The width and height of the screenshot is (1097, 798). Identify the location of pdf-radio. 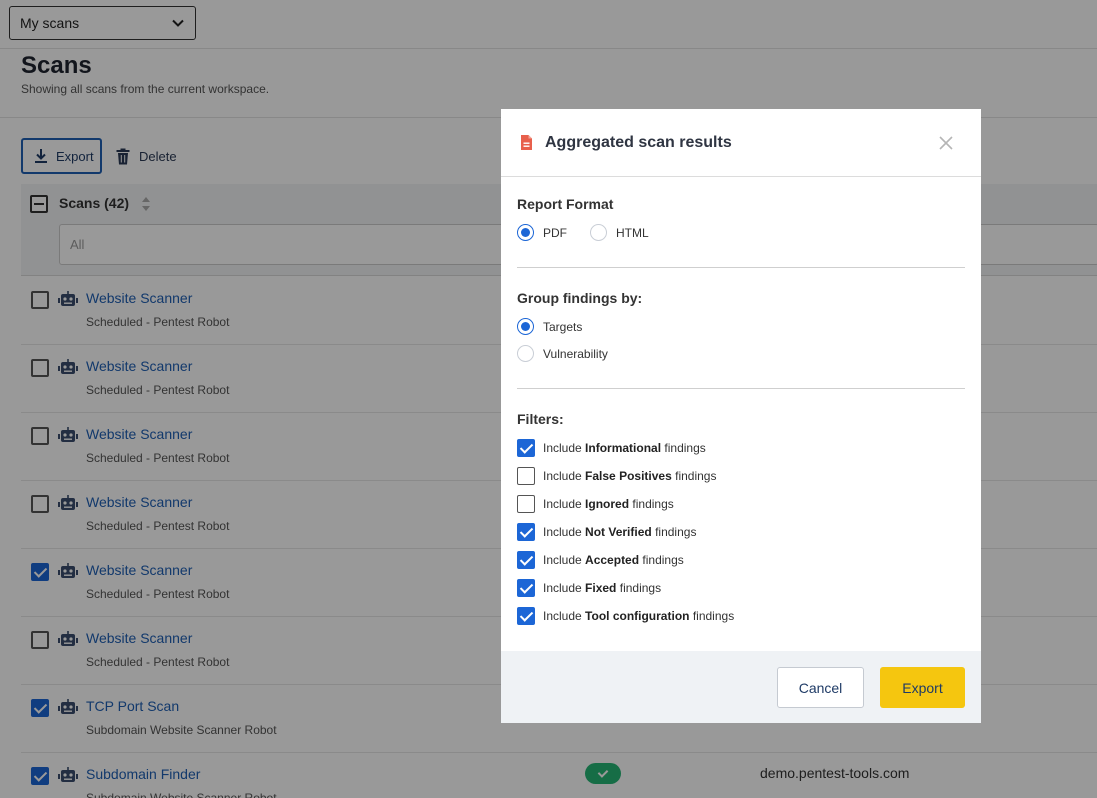
(525, 232).